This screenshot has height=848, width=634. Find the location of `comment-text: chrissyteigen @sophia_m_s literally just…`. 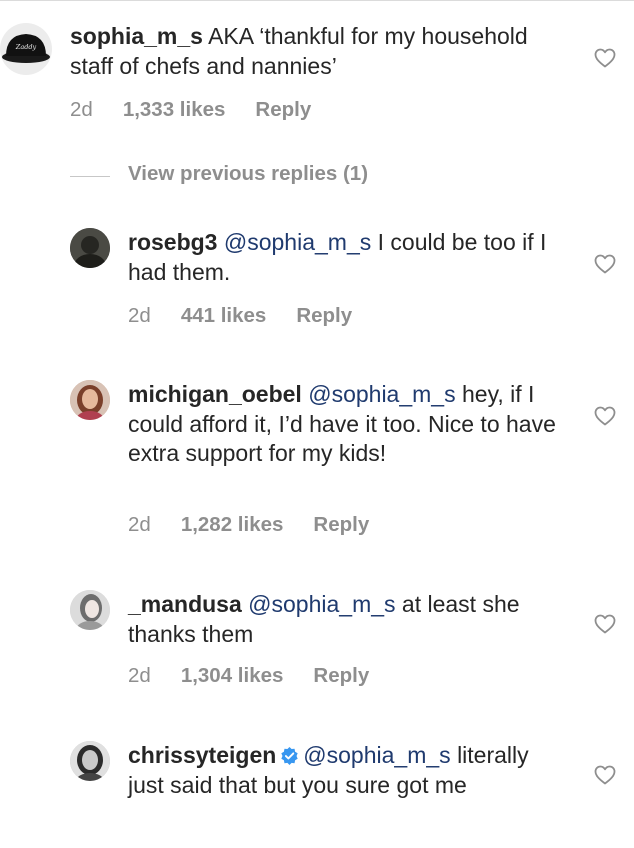

comment-text: chrissyteigen @sophia_m_s literally just… is located at coordinates (338, 770).